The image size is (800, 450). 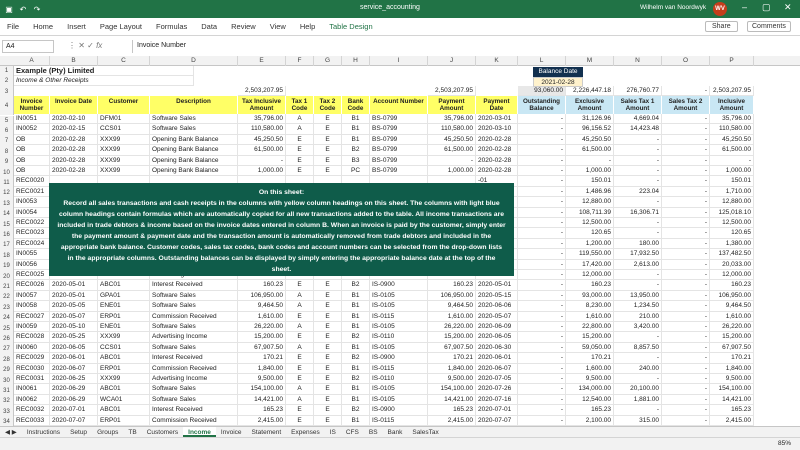 What do you see at coordinates (497, 358) in the screenshot?
I see `table-cell: 2020-06-01` at bounding box center [497, 358].